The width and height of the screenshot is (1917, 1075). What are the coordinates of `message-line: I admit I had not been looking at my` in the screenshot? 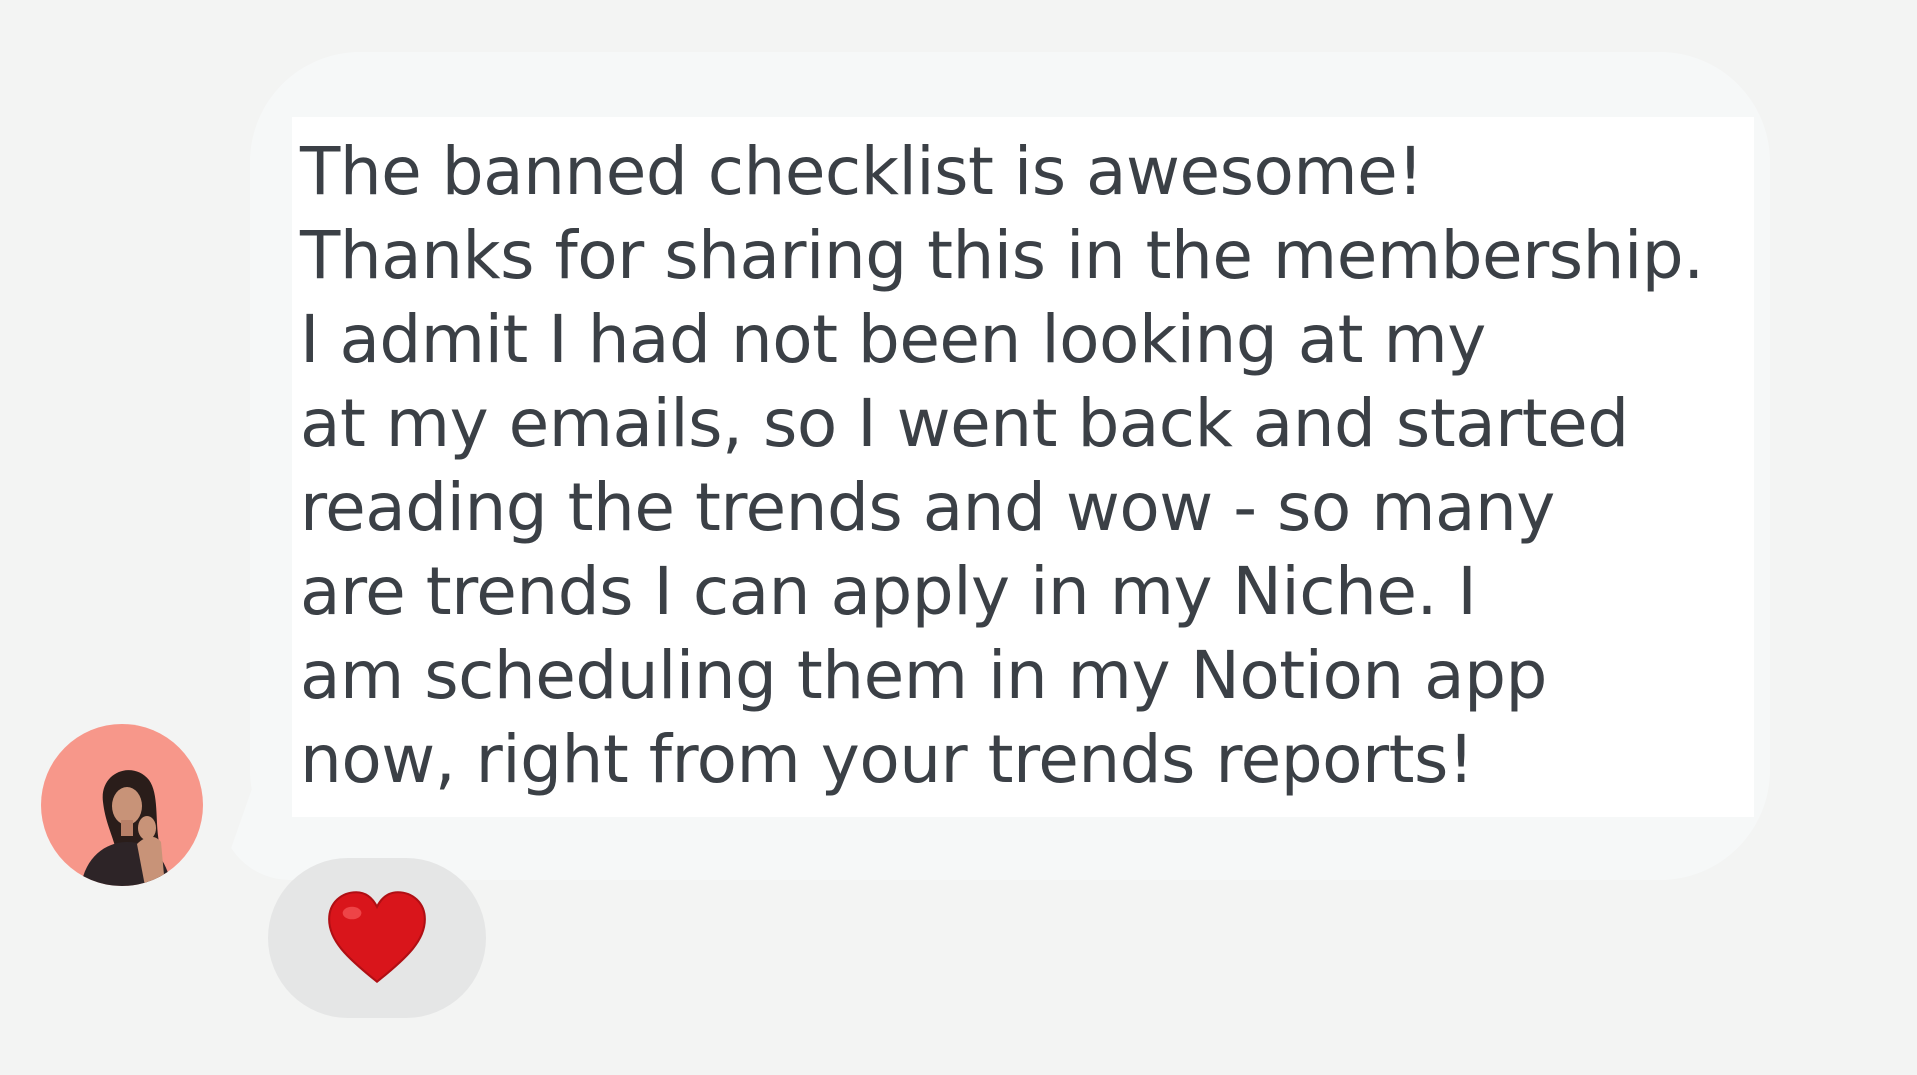 It's located at (893, 339).